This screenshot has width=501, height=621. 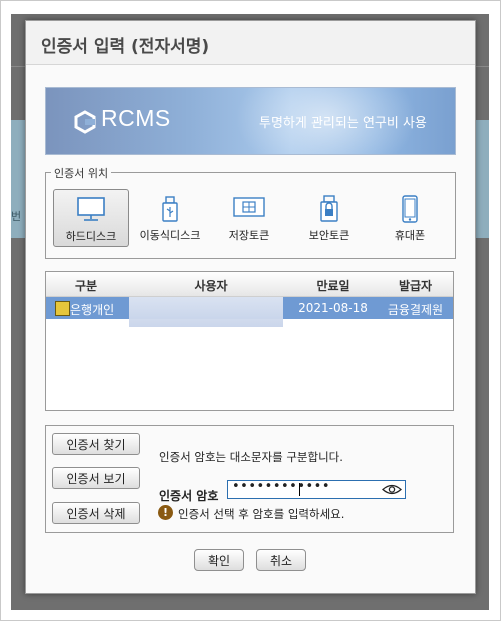 I want to click on location-security-token: 보안토큰, so click(x=329, y=217).